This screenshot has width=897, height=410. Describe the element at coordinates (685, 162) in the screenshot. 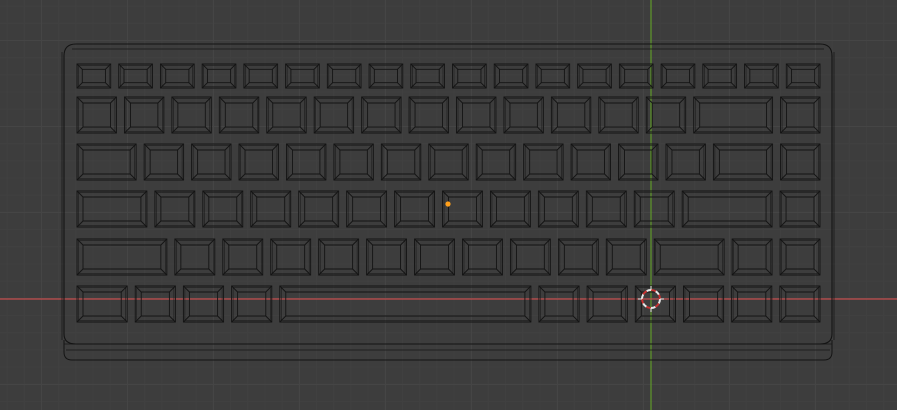

I see `keycap-r3-k13` at that location.